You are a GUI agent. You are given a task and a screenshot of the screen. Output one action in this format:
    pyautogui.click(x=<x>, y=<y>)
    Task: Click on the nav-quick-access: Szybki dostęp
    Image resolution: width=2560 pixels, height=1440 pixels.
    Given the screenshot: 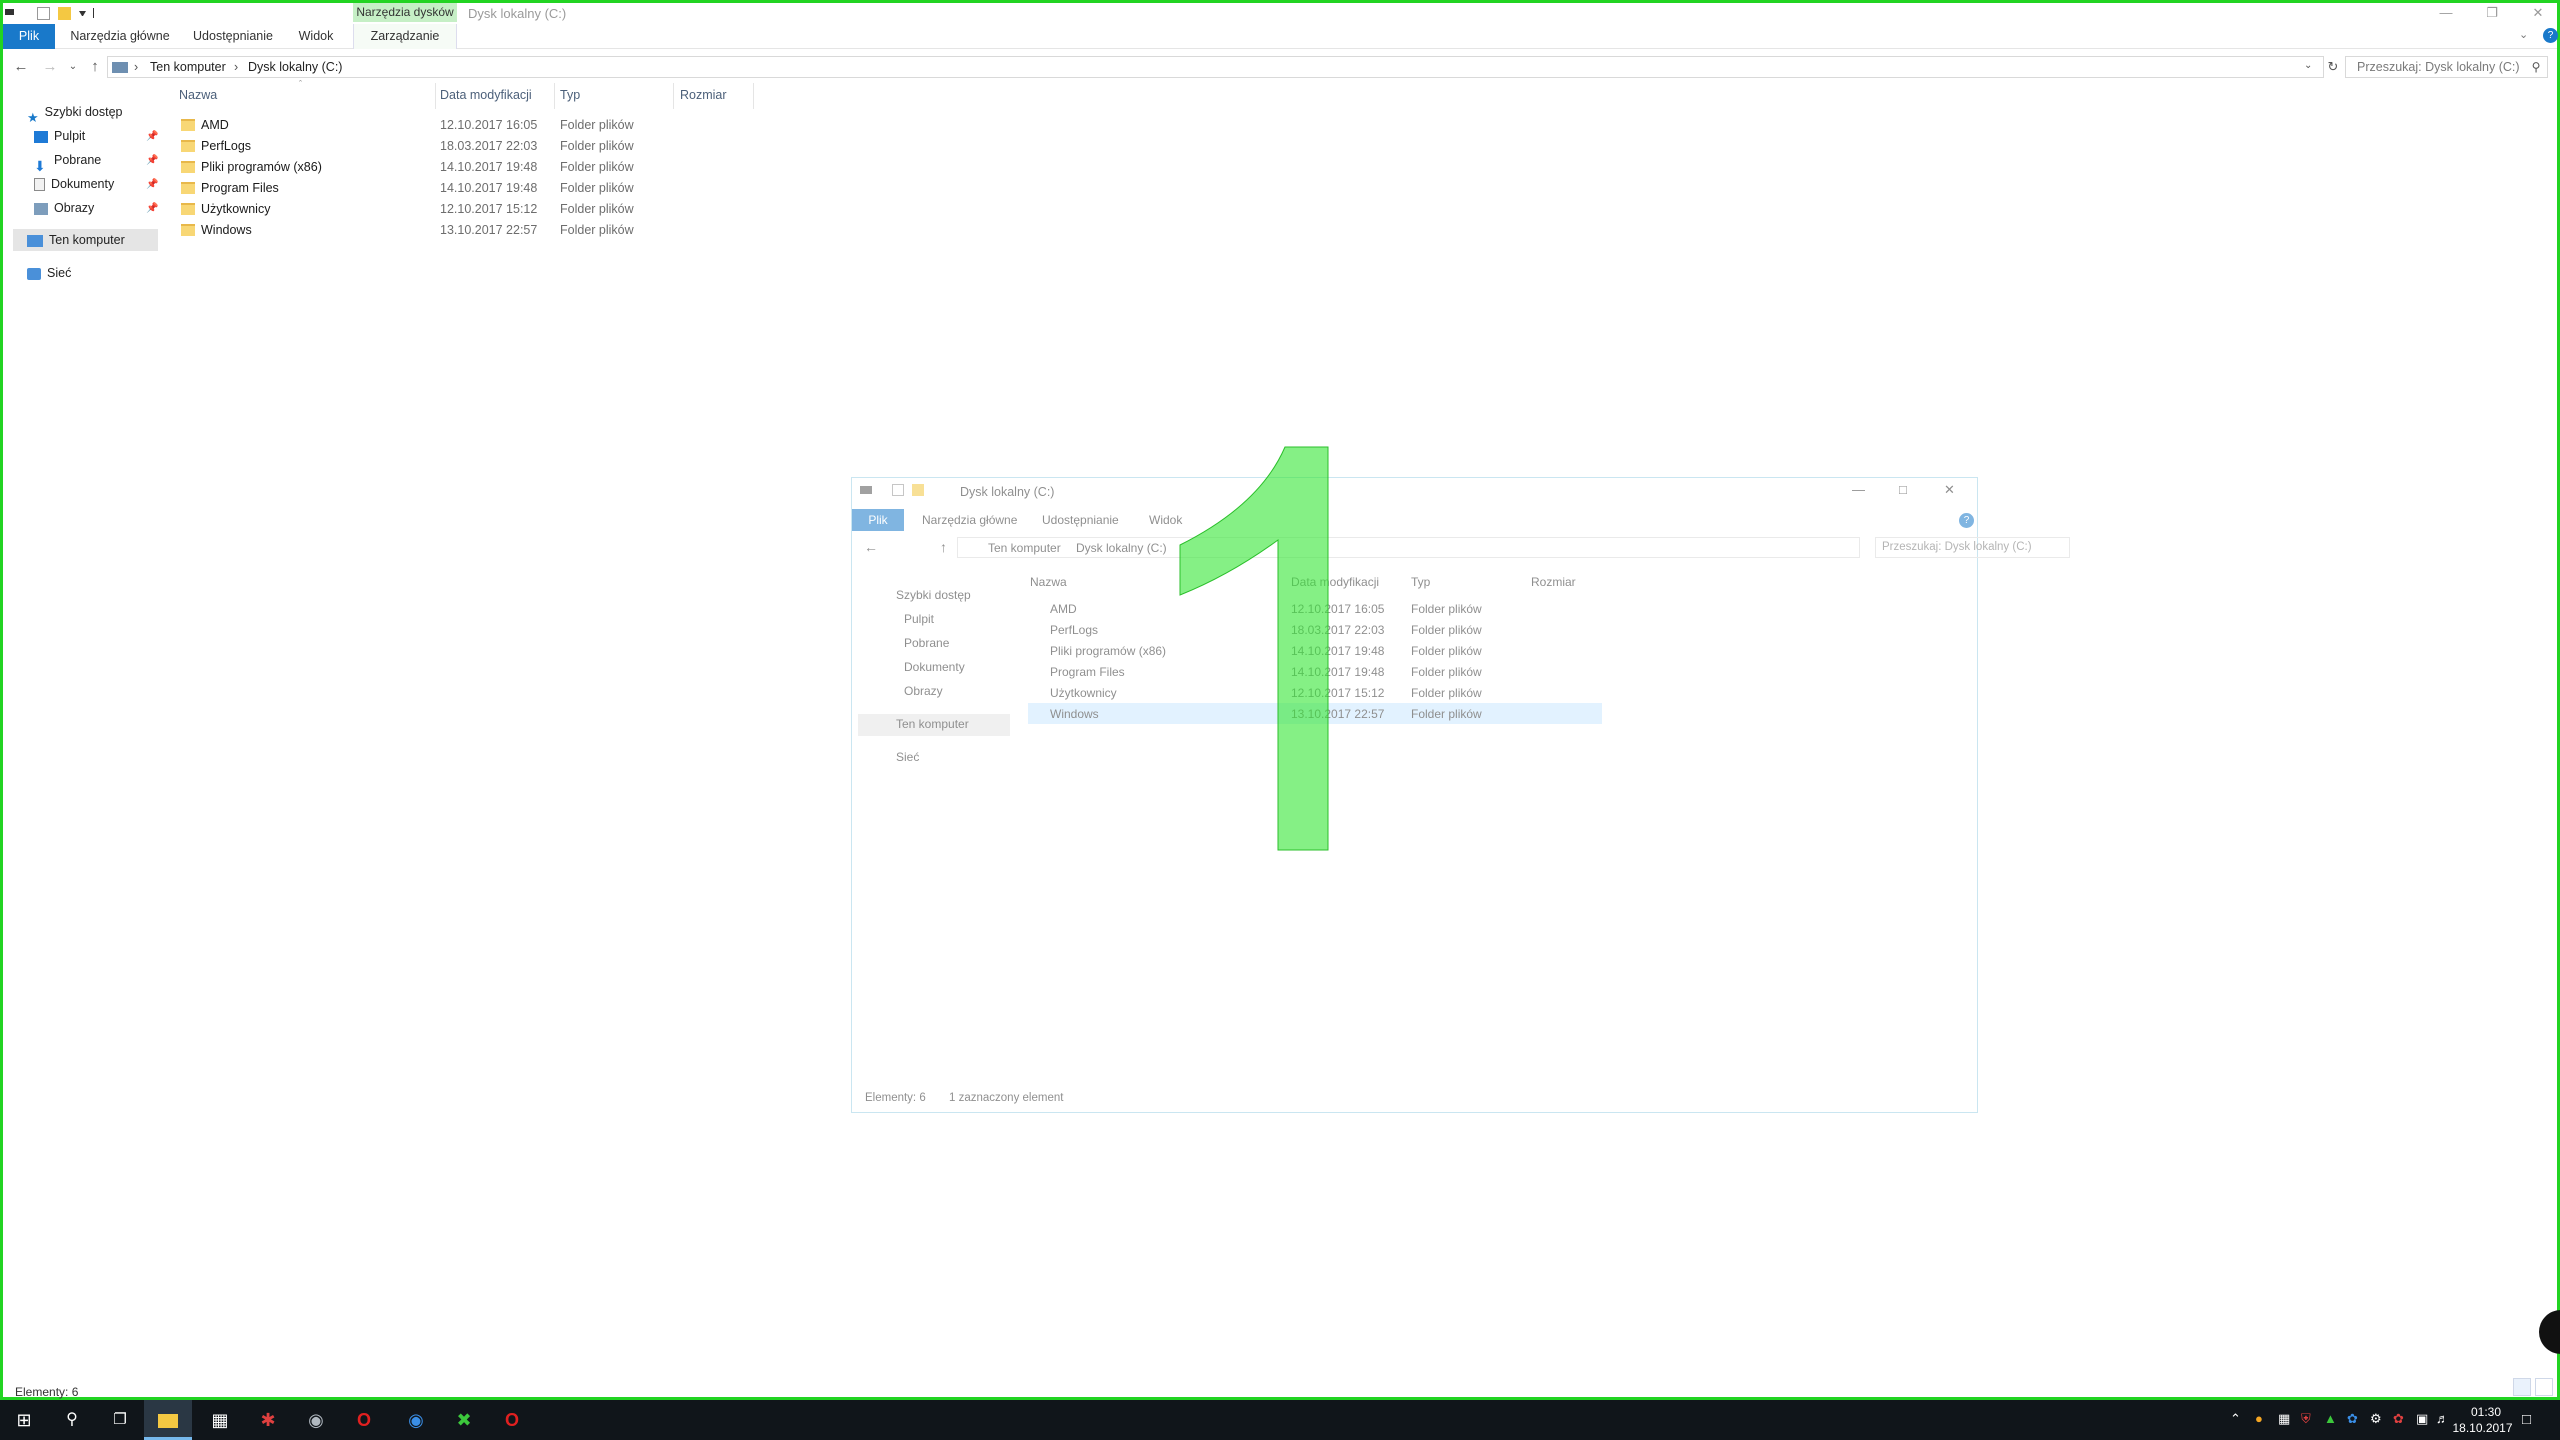 What is the action you would take?
    pyautogui.click(x=933, y=595)
    